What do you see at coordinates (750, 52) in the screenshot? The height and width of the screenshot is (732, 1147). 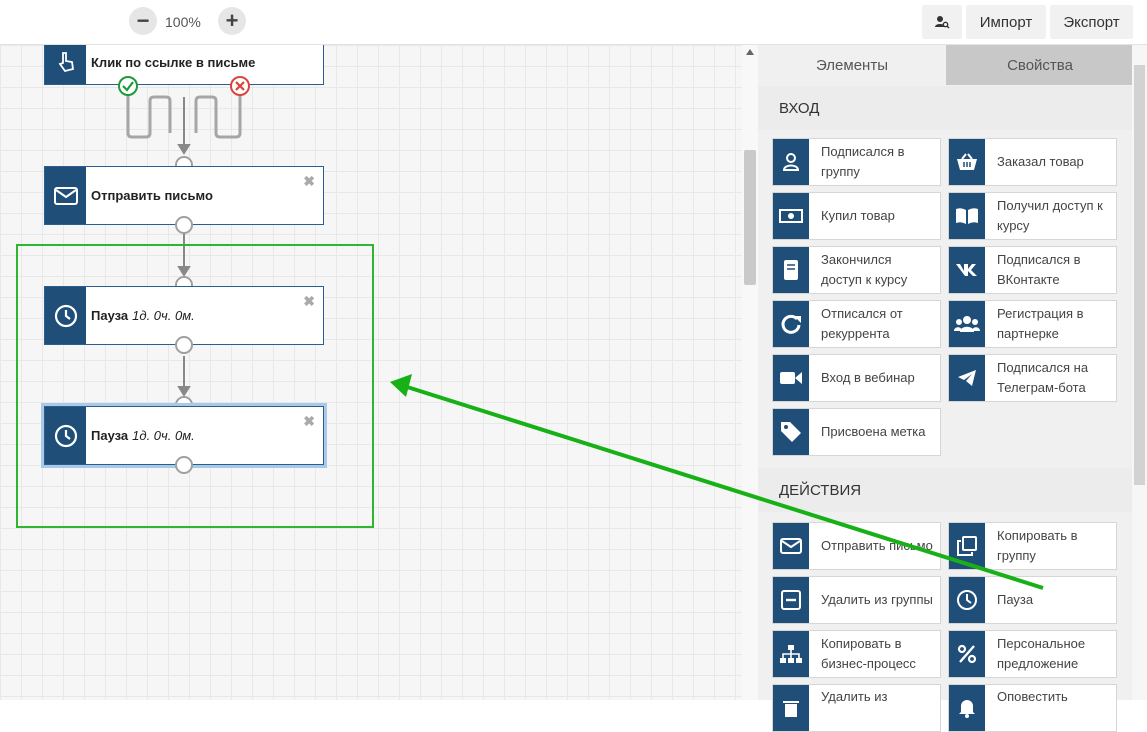 I see `scroll-up-arrow-icon` at bounding box center [750, 52].